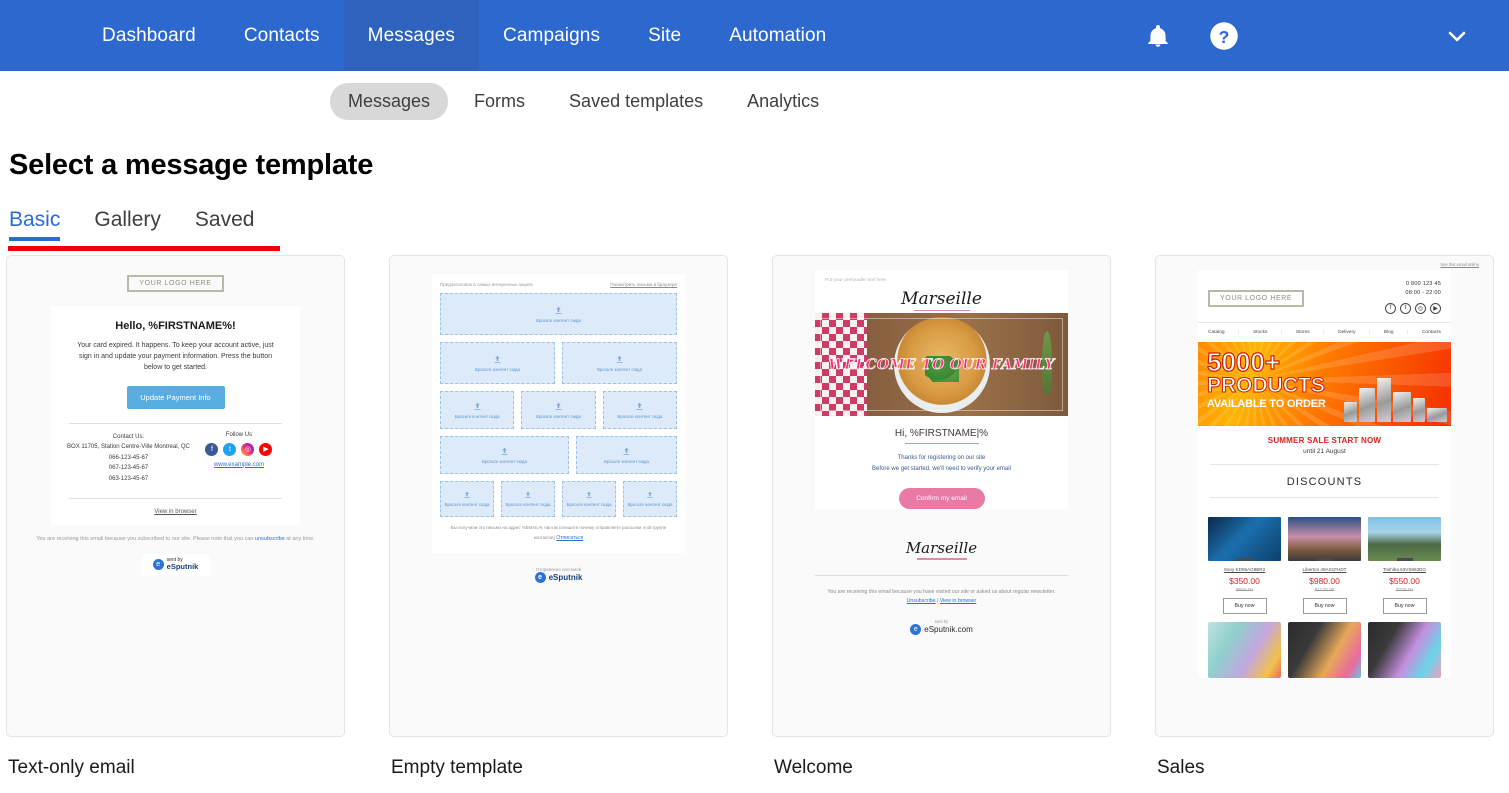  Describe the element at coordinates (1404, 538) in the screenshot. I see `product-image` at that location.